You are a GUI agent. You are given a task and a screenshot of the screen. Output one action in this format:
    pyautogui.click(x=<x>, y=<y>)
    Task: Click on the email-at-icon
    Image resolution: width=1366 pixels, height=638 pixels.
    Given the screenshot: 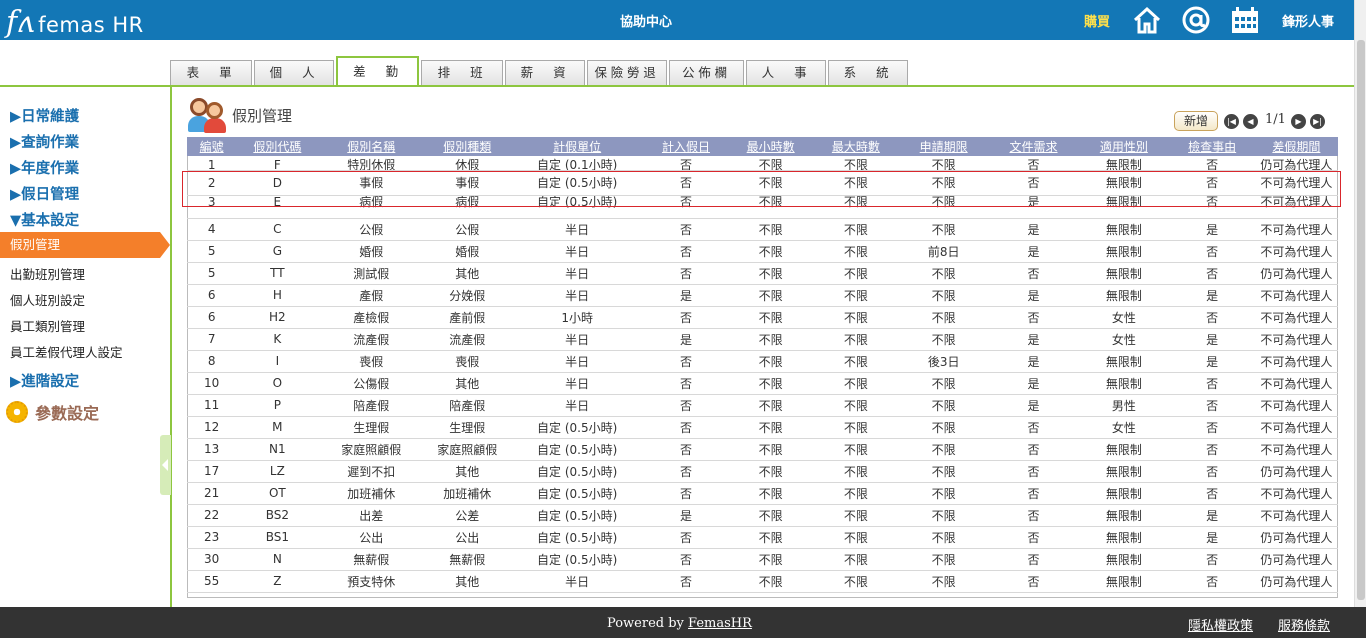 What is the action you would take?
    pyautogui.click(x=1196, y=20)
    